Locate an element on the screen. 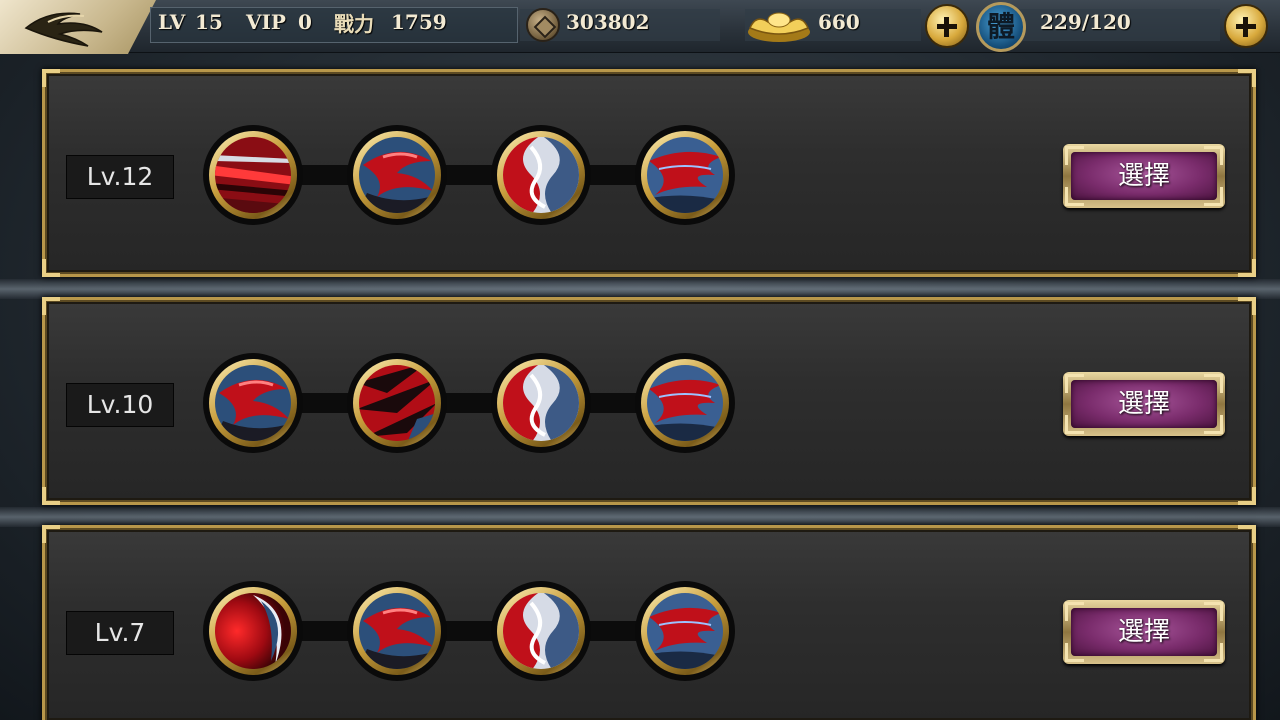 This screenshot has height=720, width=1280. level-tag: Lv.7 is located at coordinates (120, 633).